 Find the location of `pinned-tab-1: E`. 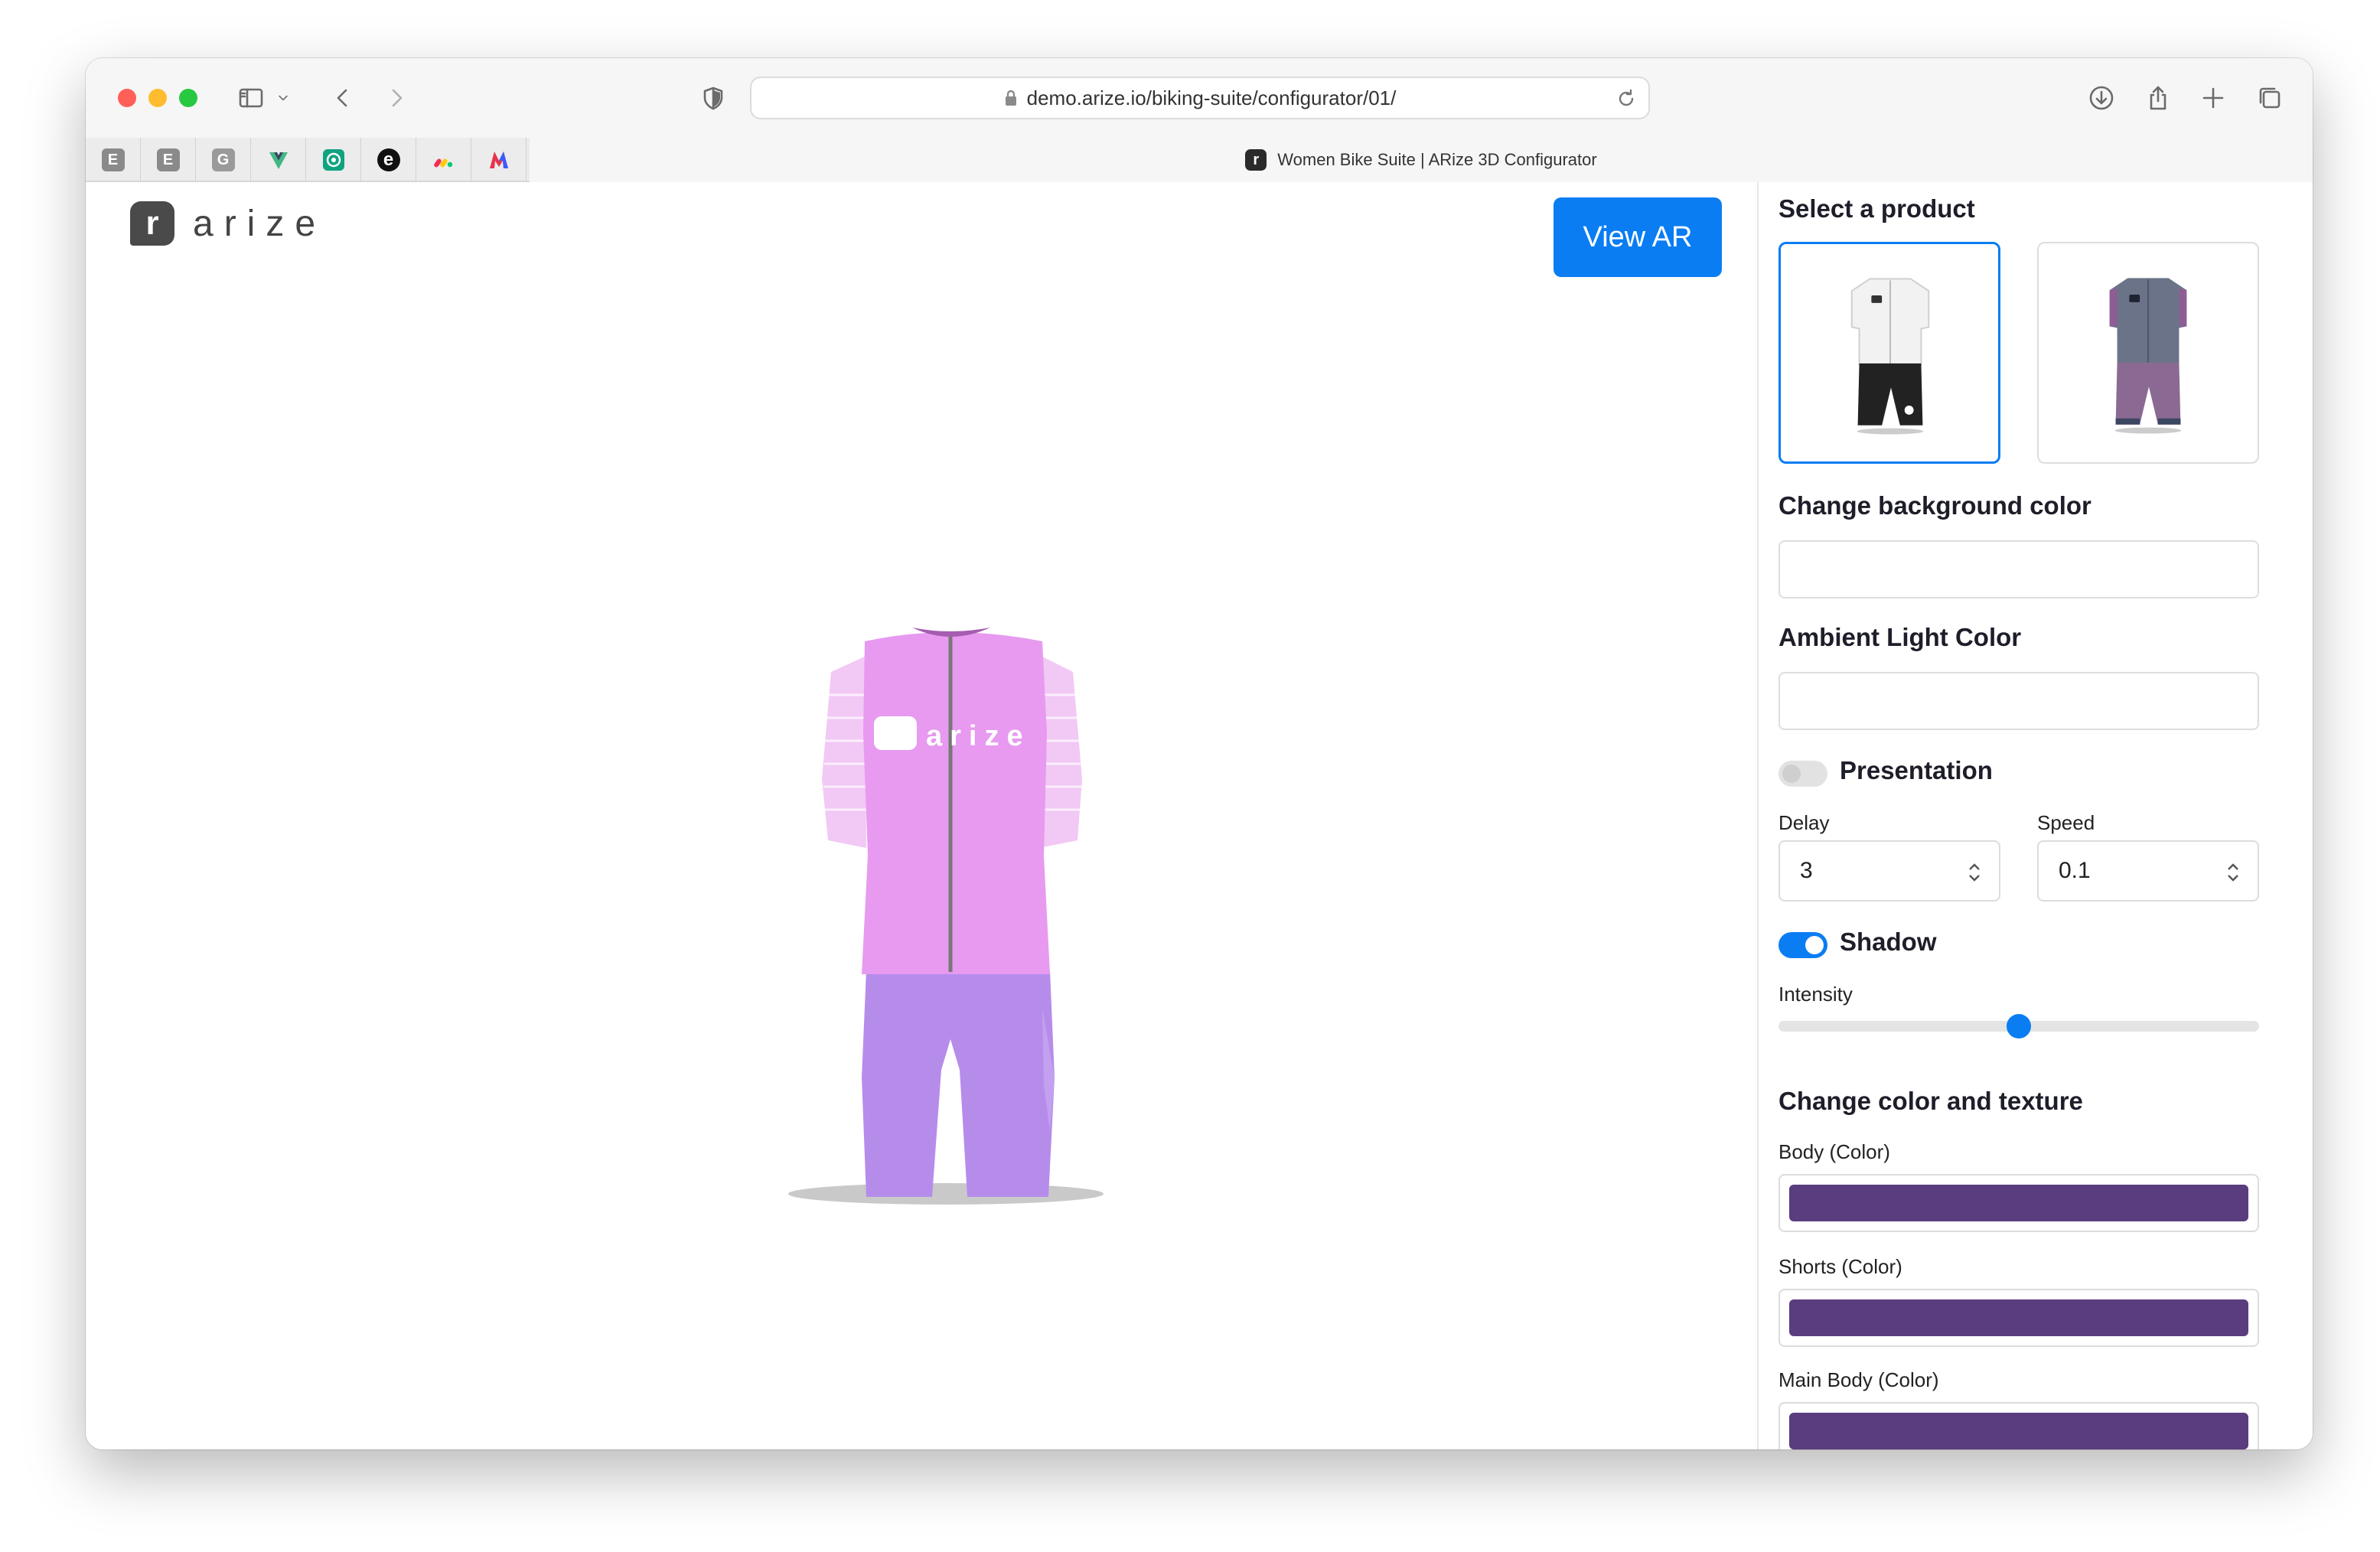

pinned-tab-1: E is located at coordinates (114, 160).